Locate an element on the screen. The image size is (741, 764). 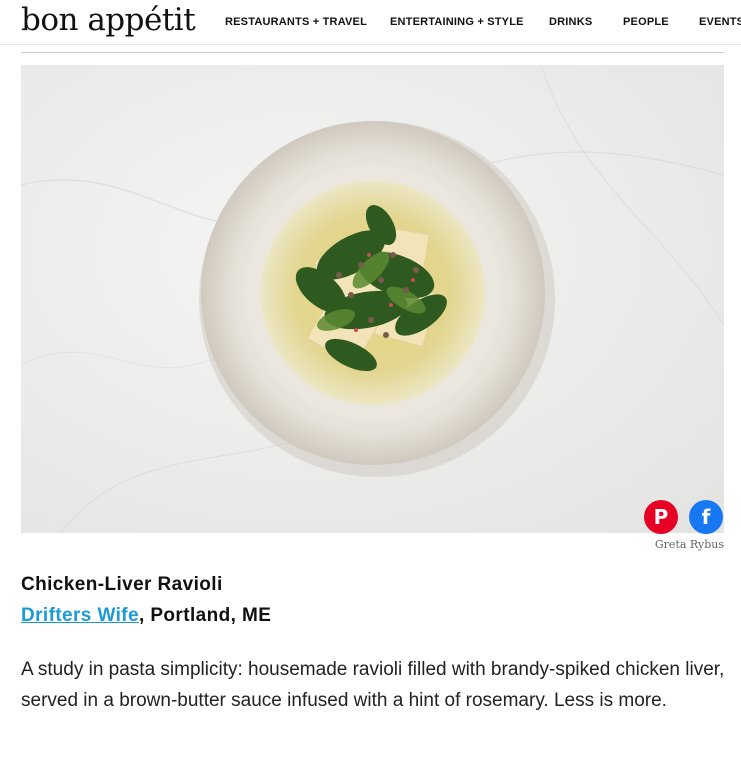
nav-entertaining-style: ENTERTAINING + STYLE is located at coordinates (457, 22).